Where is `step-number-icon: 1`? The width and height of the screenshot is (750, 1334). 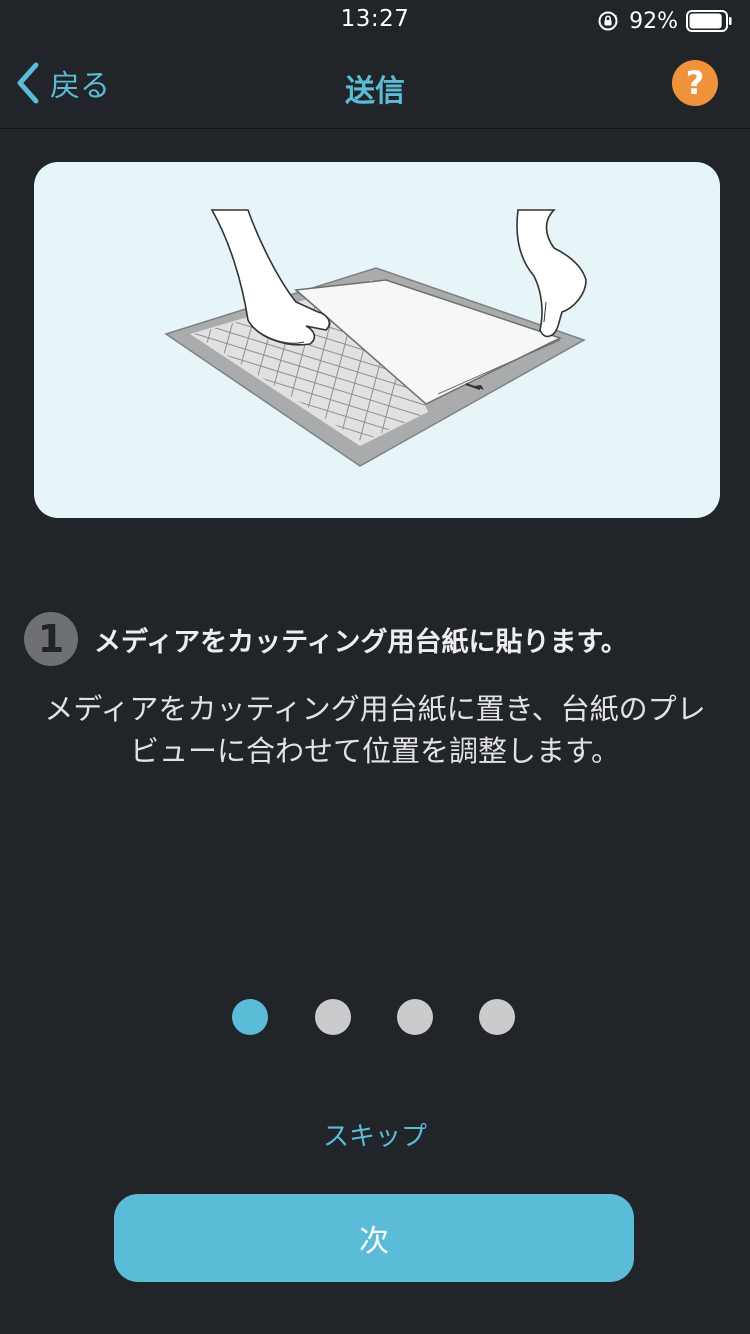
step-number-icon: 1 is located at coordinates (51, 639).